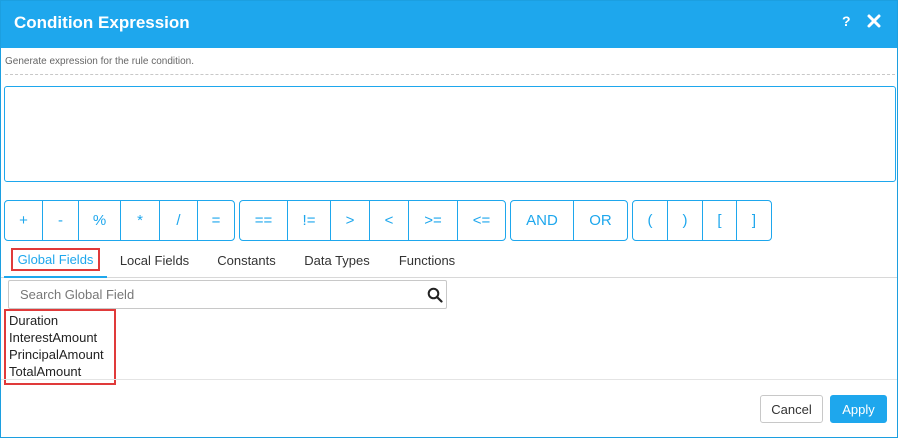 This screenshot has height=438, width=898. What do you see at coordinates (720, 220) in the screenshot?
I see `operator-button-open-bracket: [` at bounding box center [720, 220].